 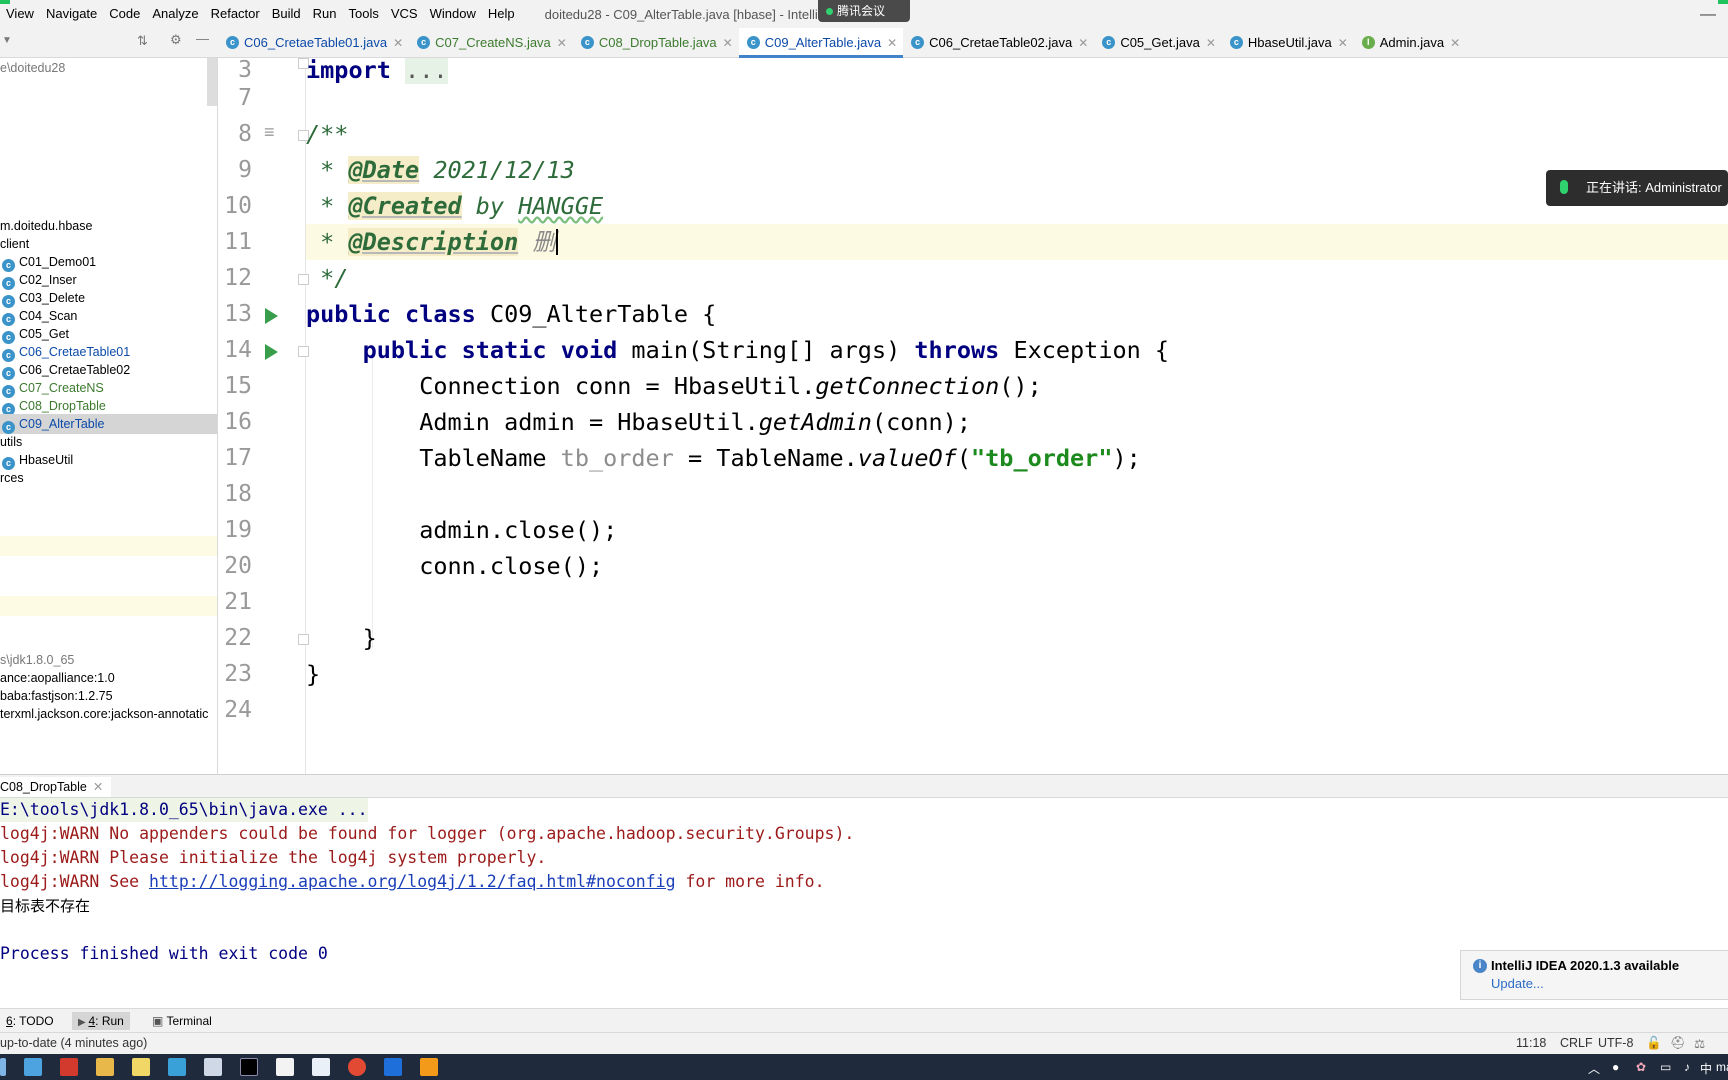 I want to click on menu-view: View, so click(x=20, y=14).